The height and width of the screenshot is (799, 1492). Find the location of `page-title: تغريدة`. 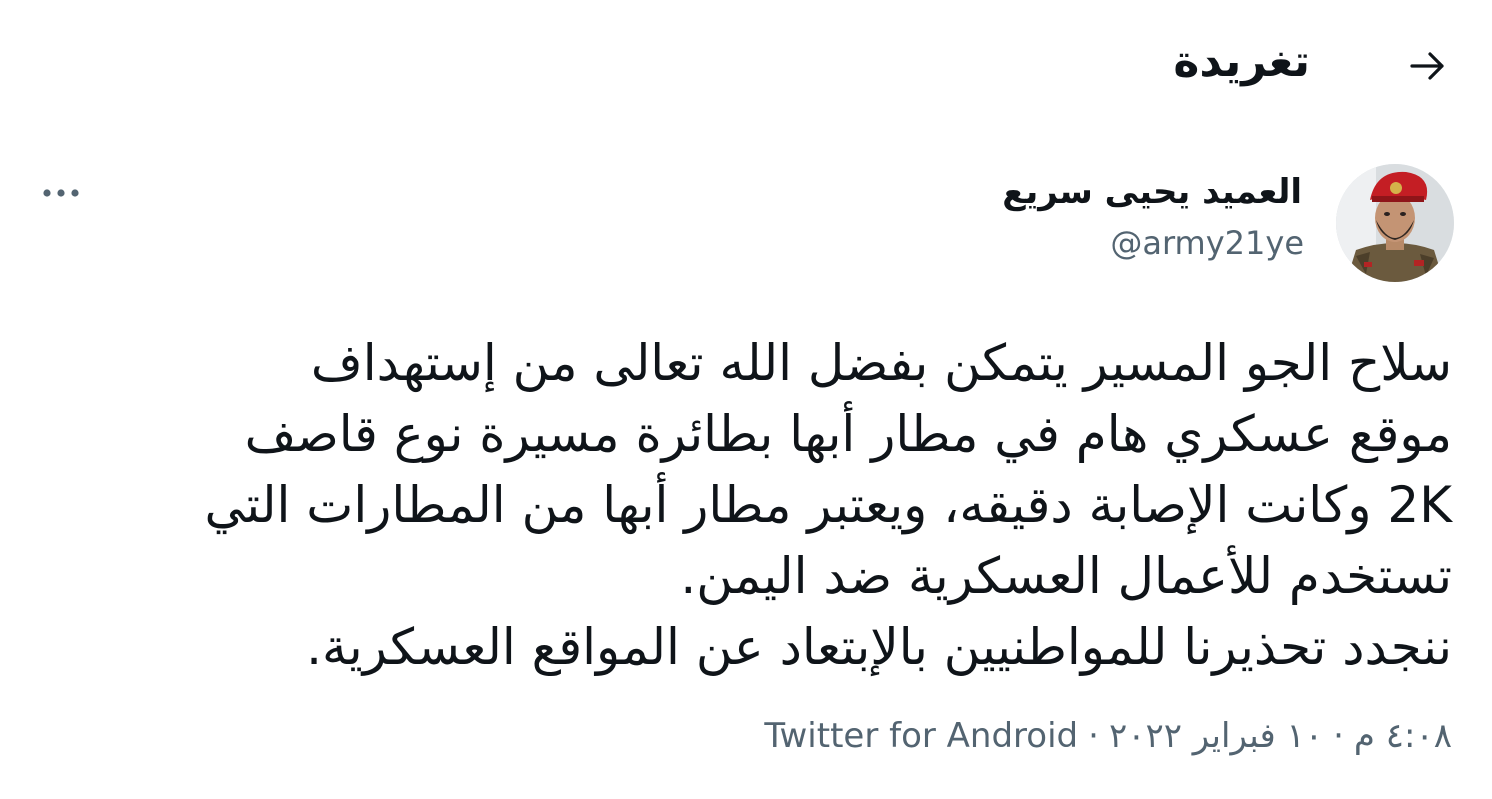

page-title: تغريدة is located at coordinates (1241, 61).